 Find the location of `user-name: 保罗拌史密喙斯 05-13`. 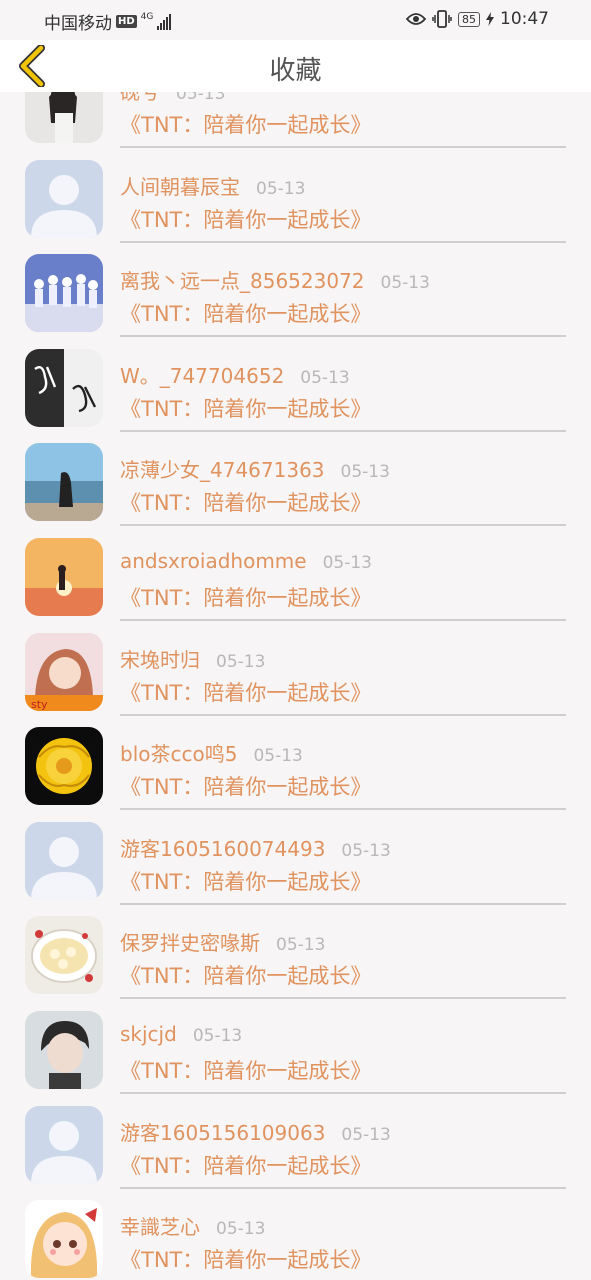

user-name: 保罗拌史密喙斯 05-13 is located at coordinates (222, 941).